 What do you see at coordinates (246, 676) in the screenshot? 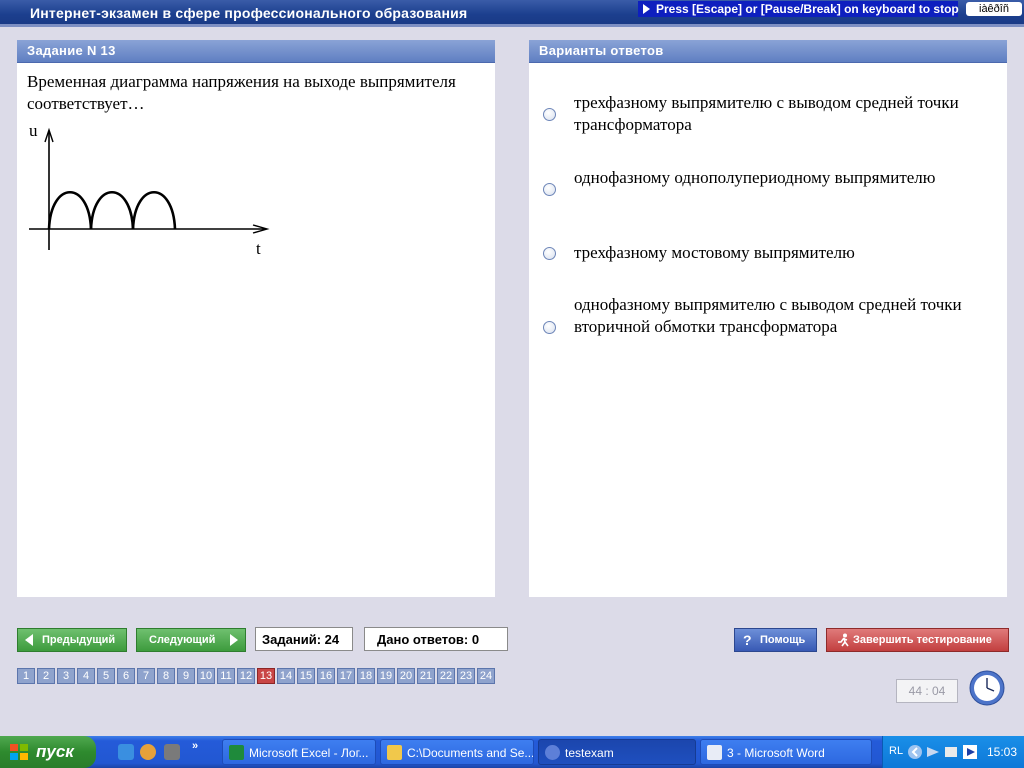
I see `task-number-12: 12` at bounding box center [246, 676].